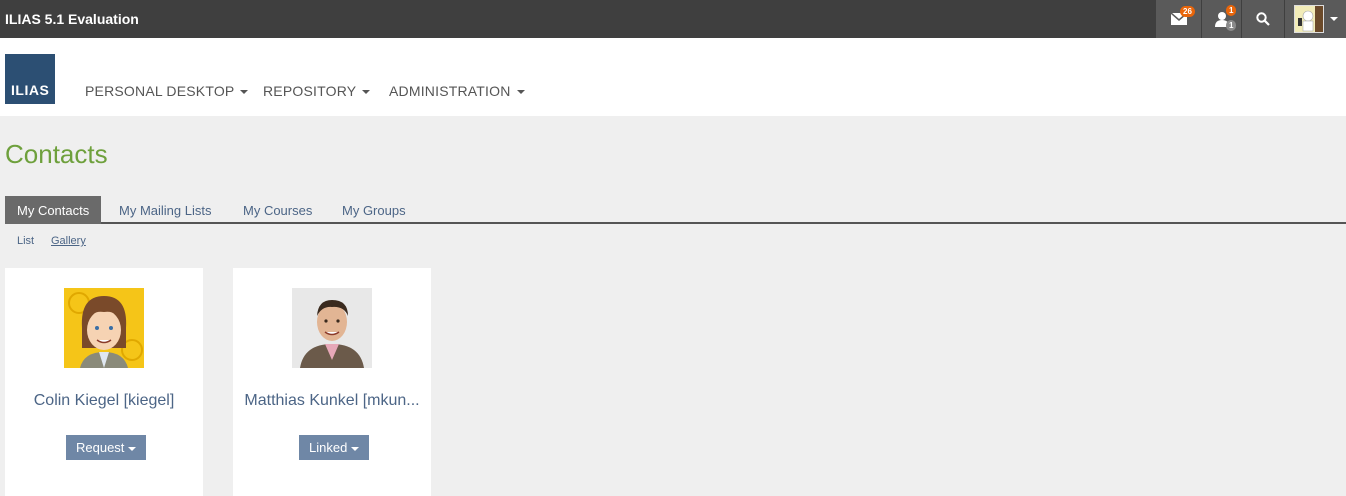  I want to click on page-title: Contacts, so click(56, 154).